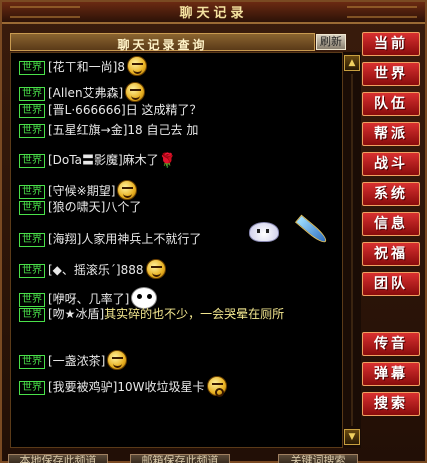  What do you see at coordinates (391, 254) in the screenshot?
I see `channel-button-blessing: 祝福` at bounding box center [391, 254].